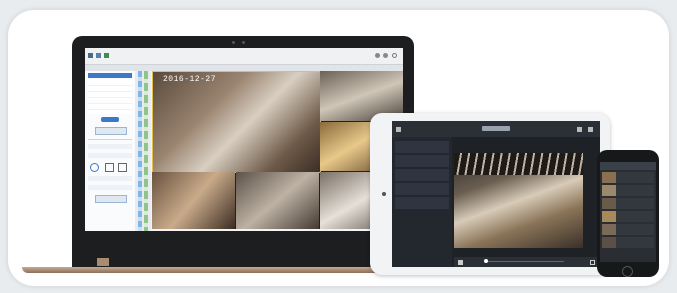  I want to click on snapshot-icon, so click(94, 167).